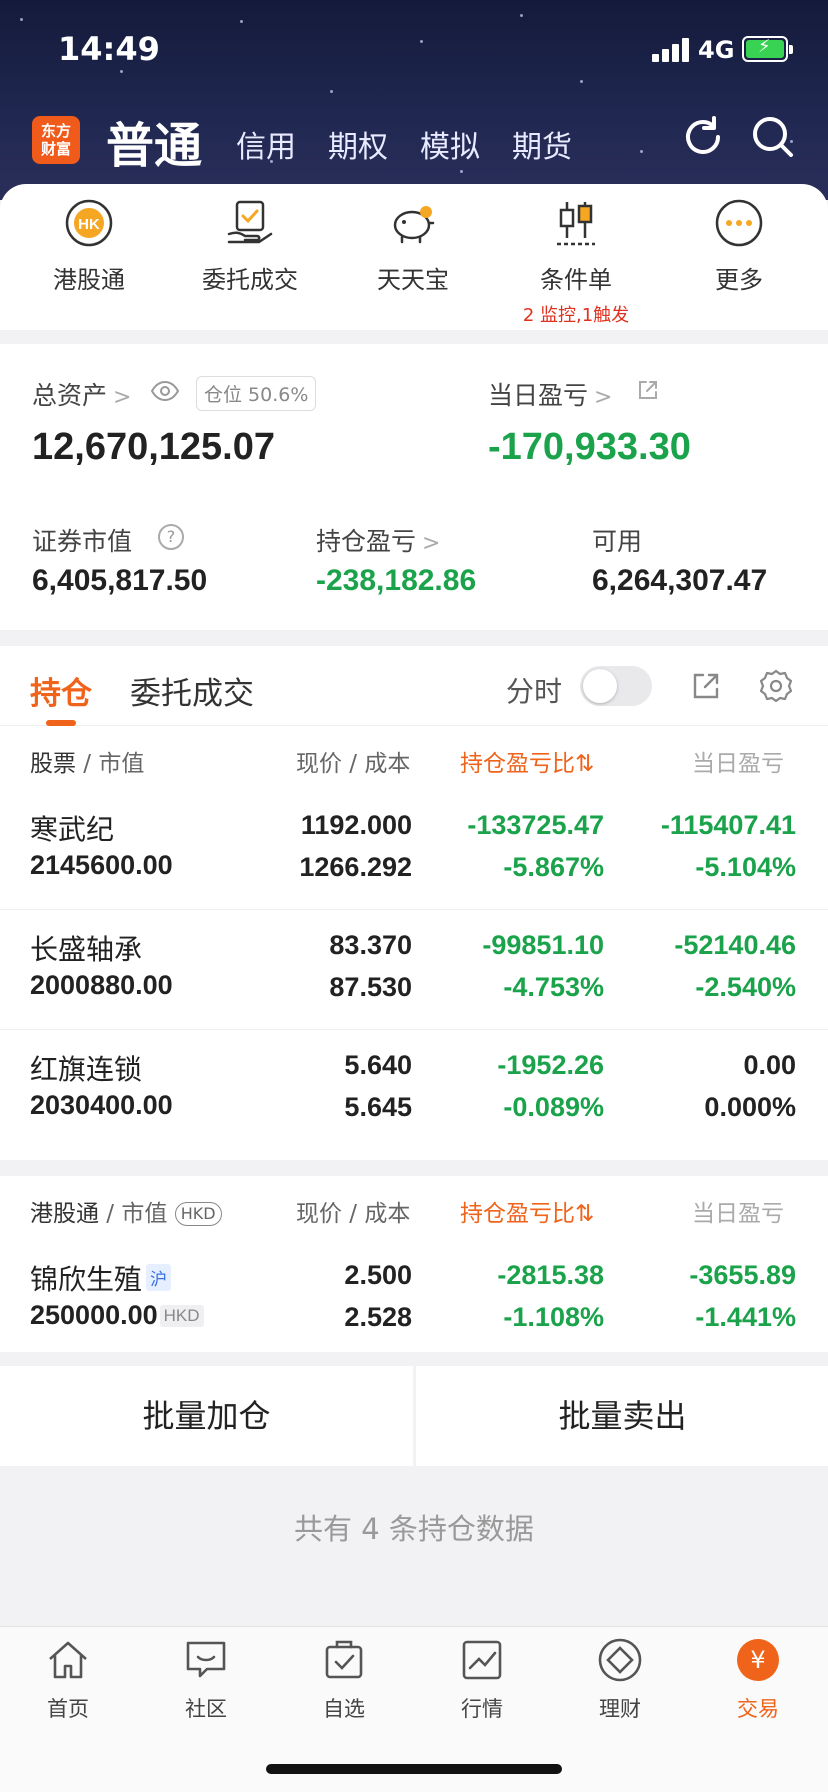  Describe the element at coordinates (61, 690) in the screenshot. I see `tab-positions: 持仓` at that location.